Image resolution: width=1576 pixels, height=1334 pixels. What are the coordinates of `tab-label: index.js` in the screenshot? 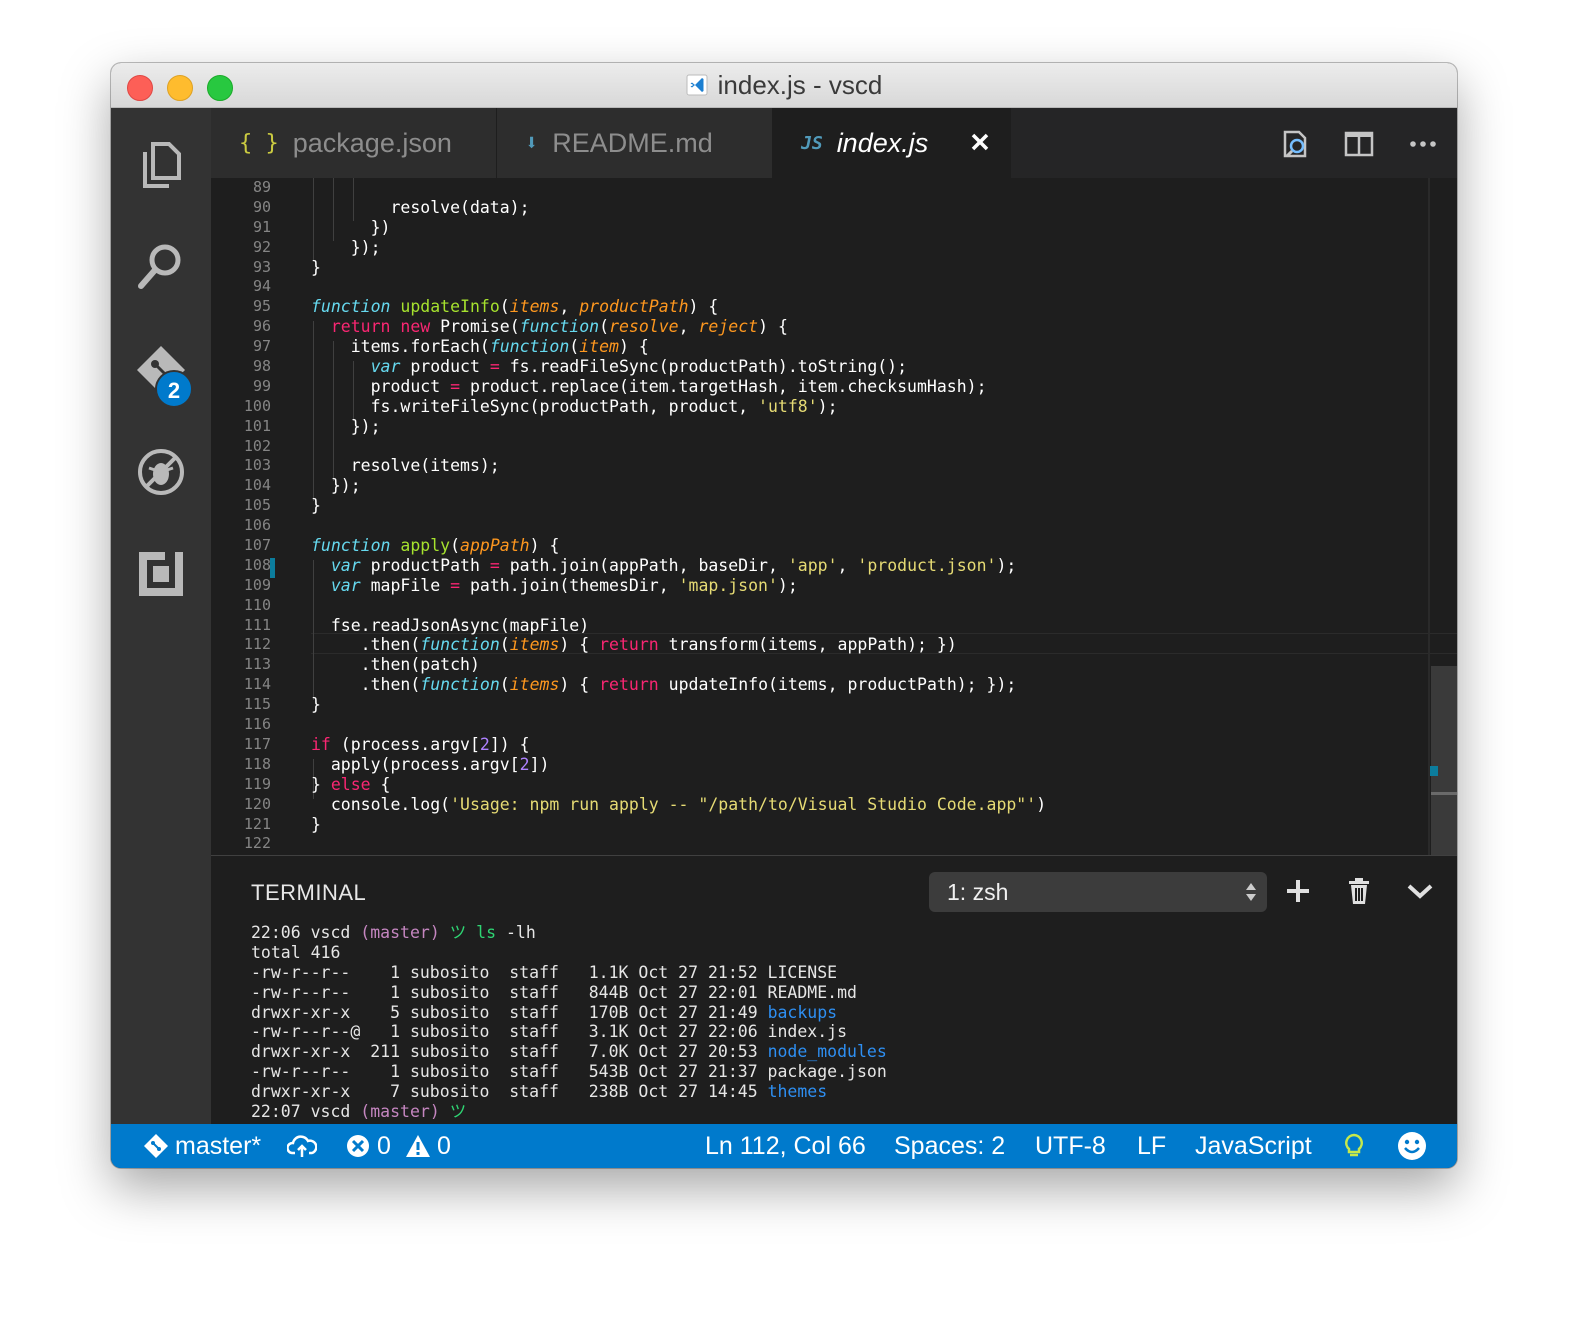 It's located at (882, 142).